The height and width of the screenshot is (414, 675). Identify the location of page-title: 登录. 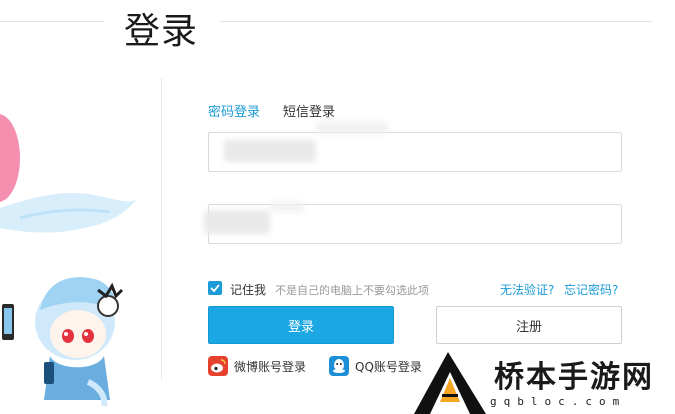
(161, 31).